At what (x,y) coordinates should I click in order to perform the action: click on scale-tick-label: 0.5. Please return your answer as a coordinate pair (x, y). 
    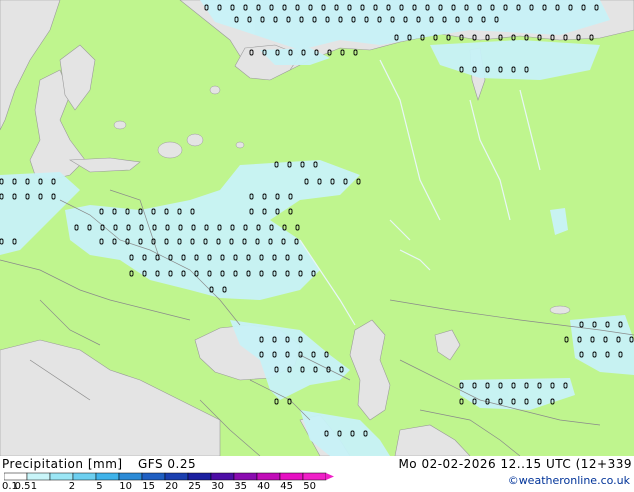
    Looking at the image, I should click on (22, 486).